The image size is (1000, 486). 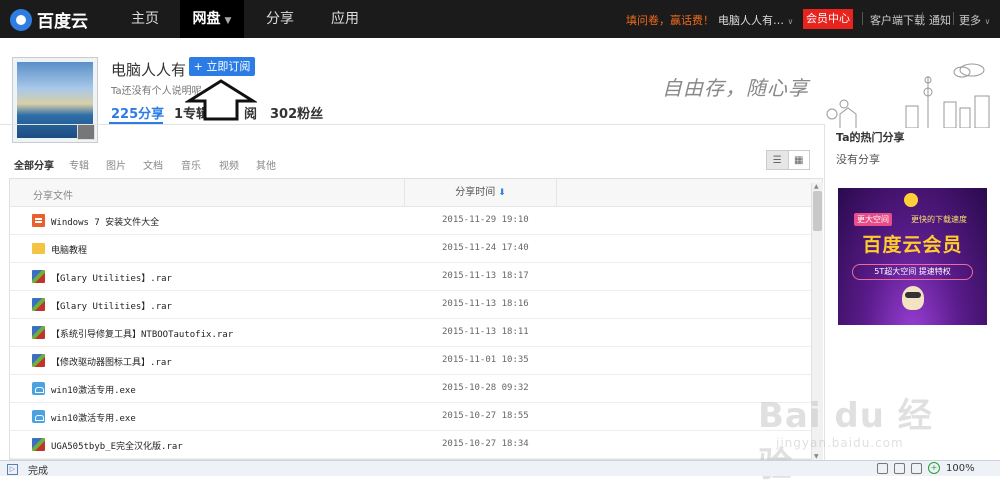 I want to click on vip-ad-banner: 更大空间 更快的下载速度 百度云会员 5T超大空间 提速特权, so click(x=912, y=256).